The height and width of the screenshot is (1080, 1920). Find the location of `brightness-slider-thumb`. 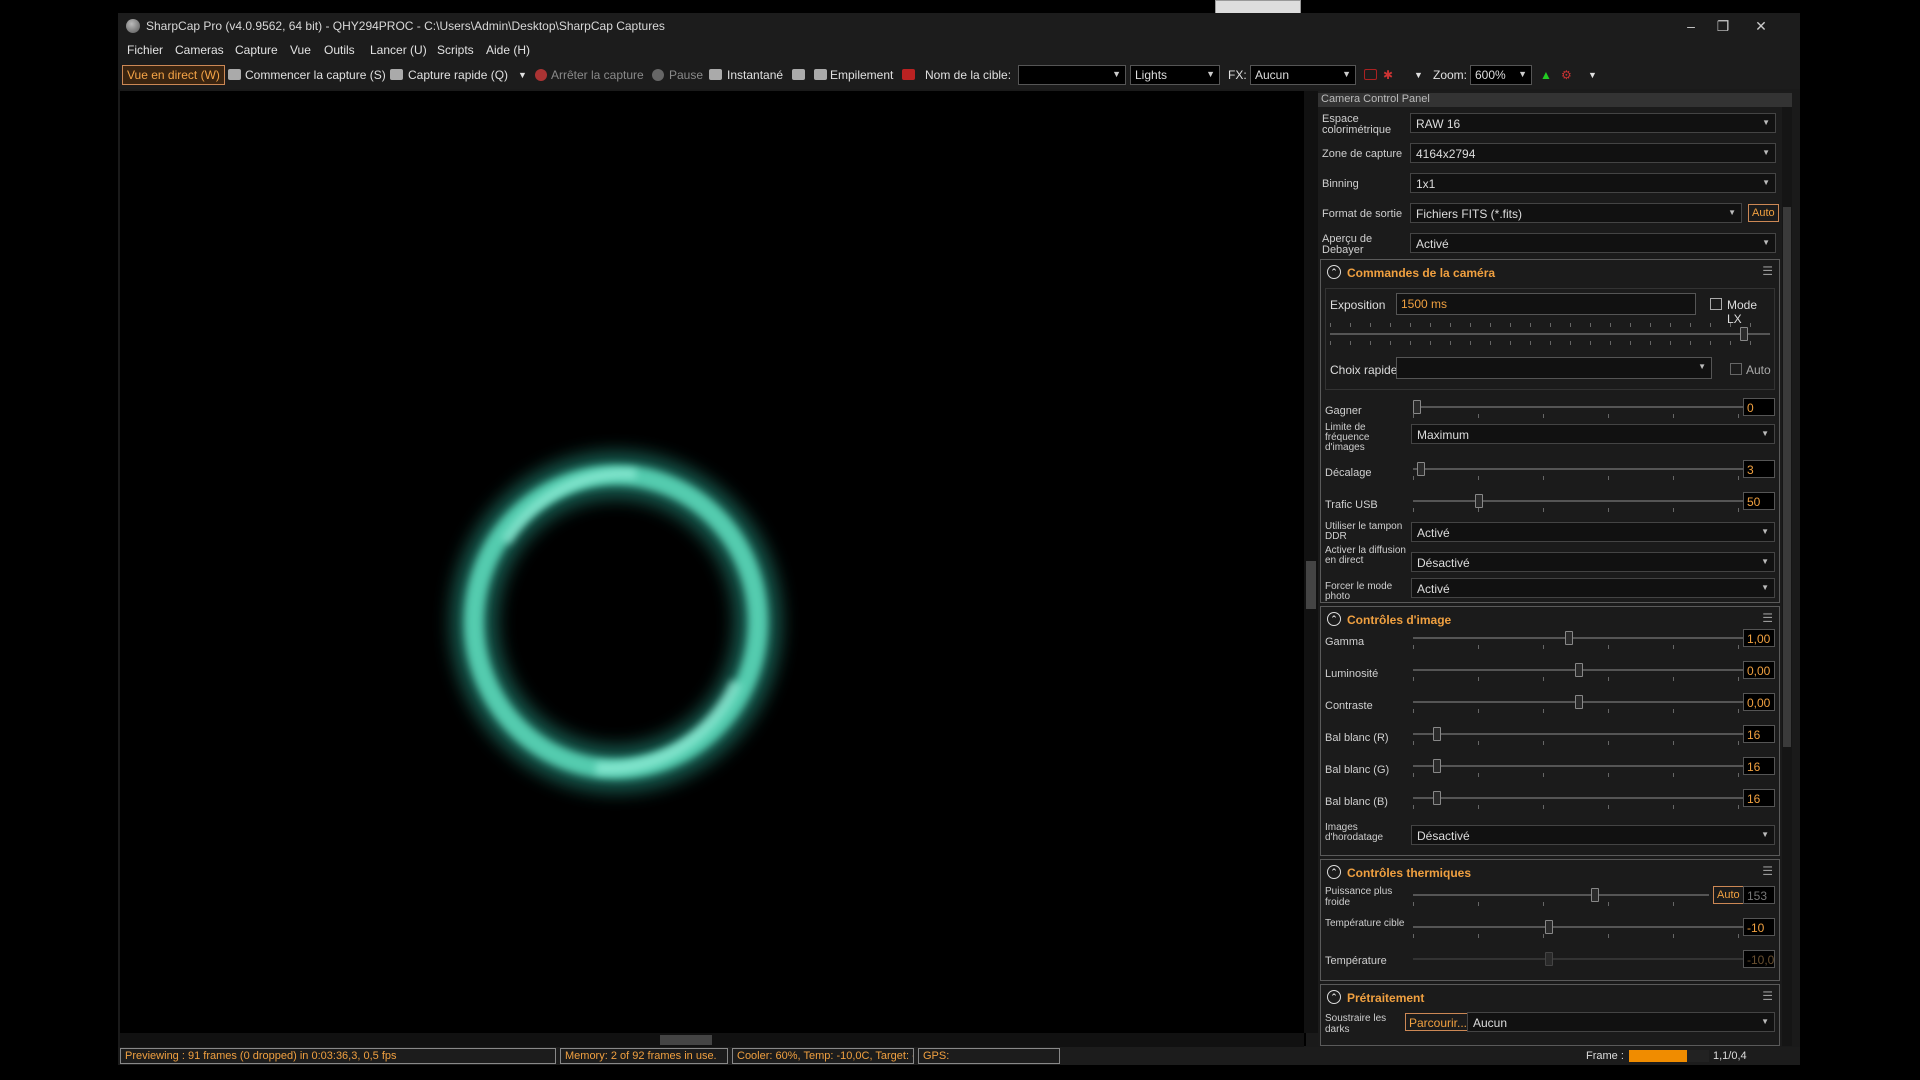

brightness-slider-thumb is located at coordinates (1579, 670).